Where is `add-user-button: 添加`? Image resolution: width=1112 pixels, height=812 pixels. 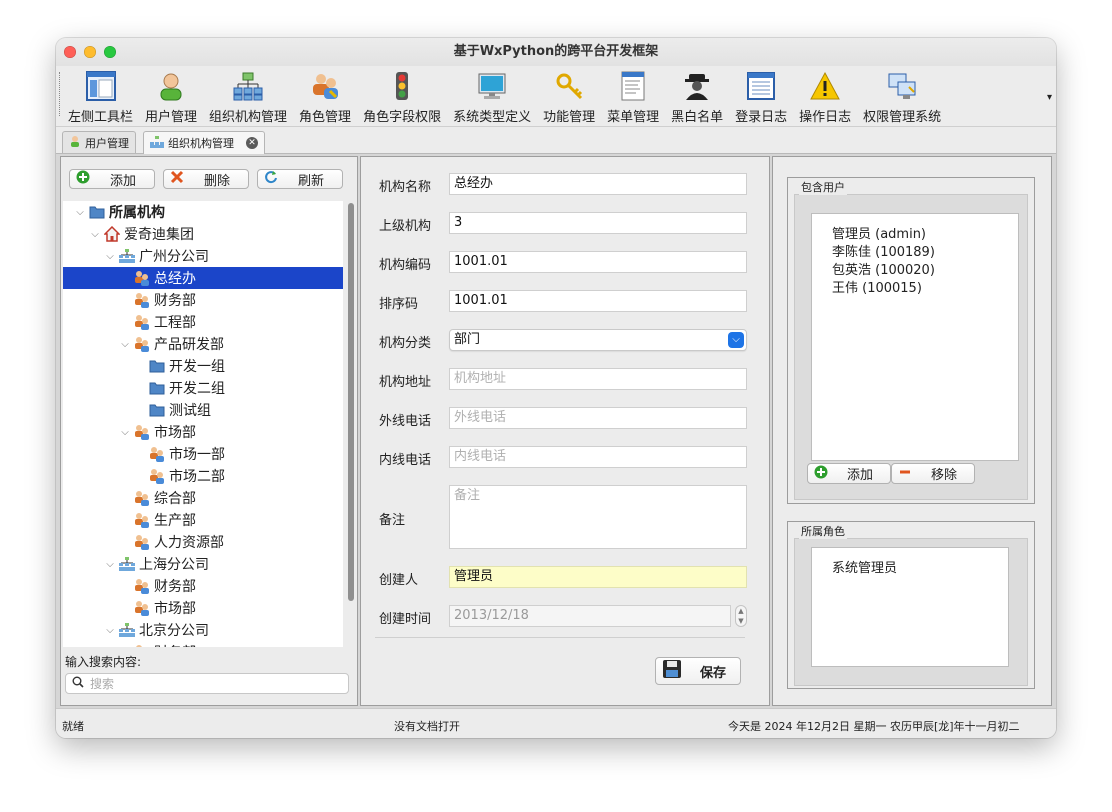
add-user-button: 添加 is located at coordinates (849, 473).